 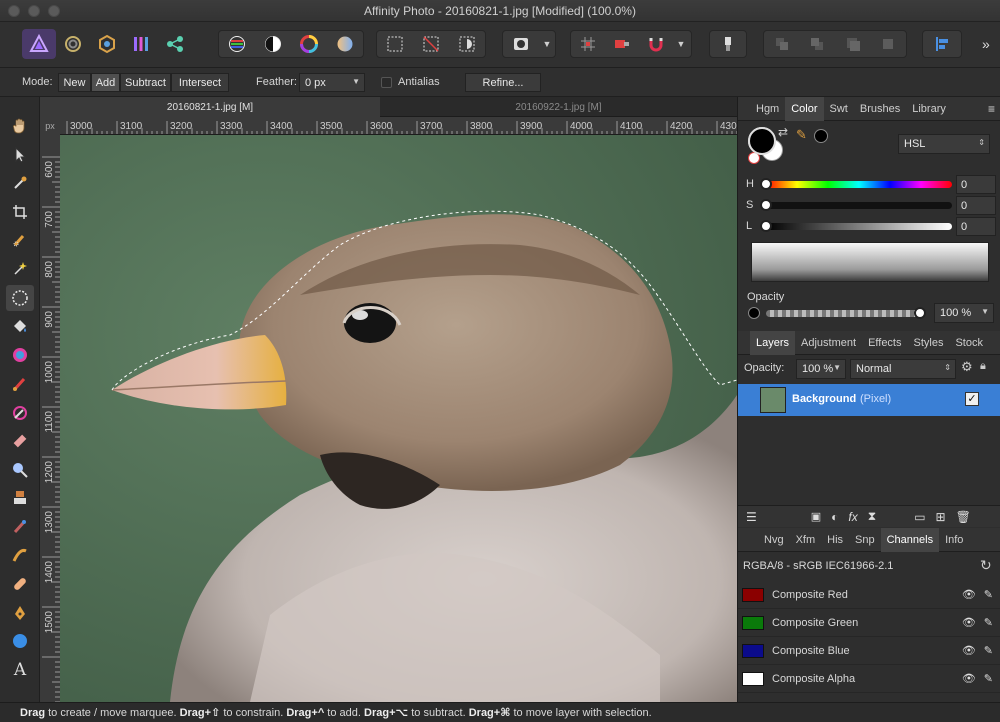 What do you see at coordinates (816, 516) in the screenshot?
I see `mask-icon: ▣` at bounding box center [816, 516].